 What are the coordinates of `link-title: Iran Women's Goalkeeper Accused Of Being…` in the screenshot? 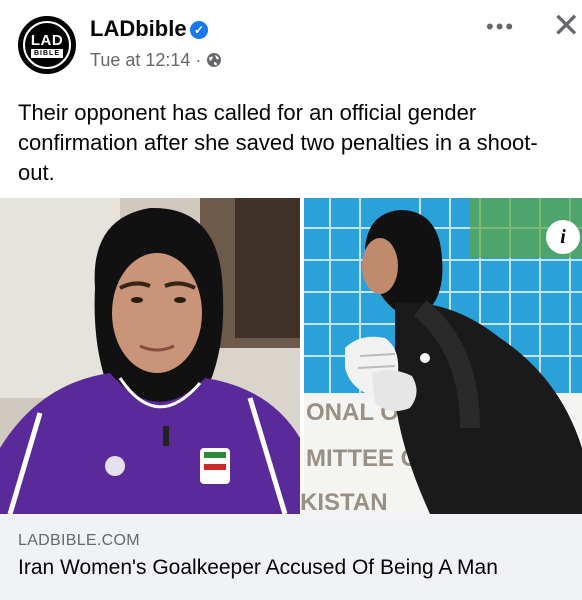 It's located at (258, 568).